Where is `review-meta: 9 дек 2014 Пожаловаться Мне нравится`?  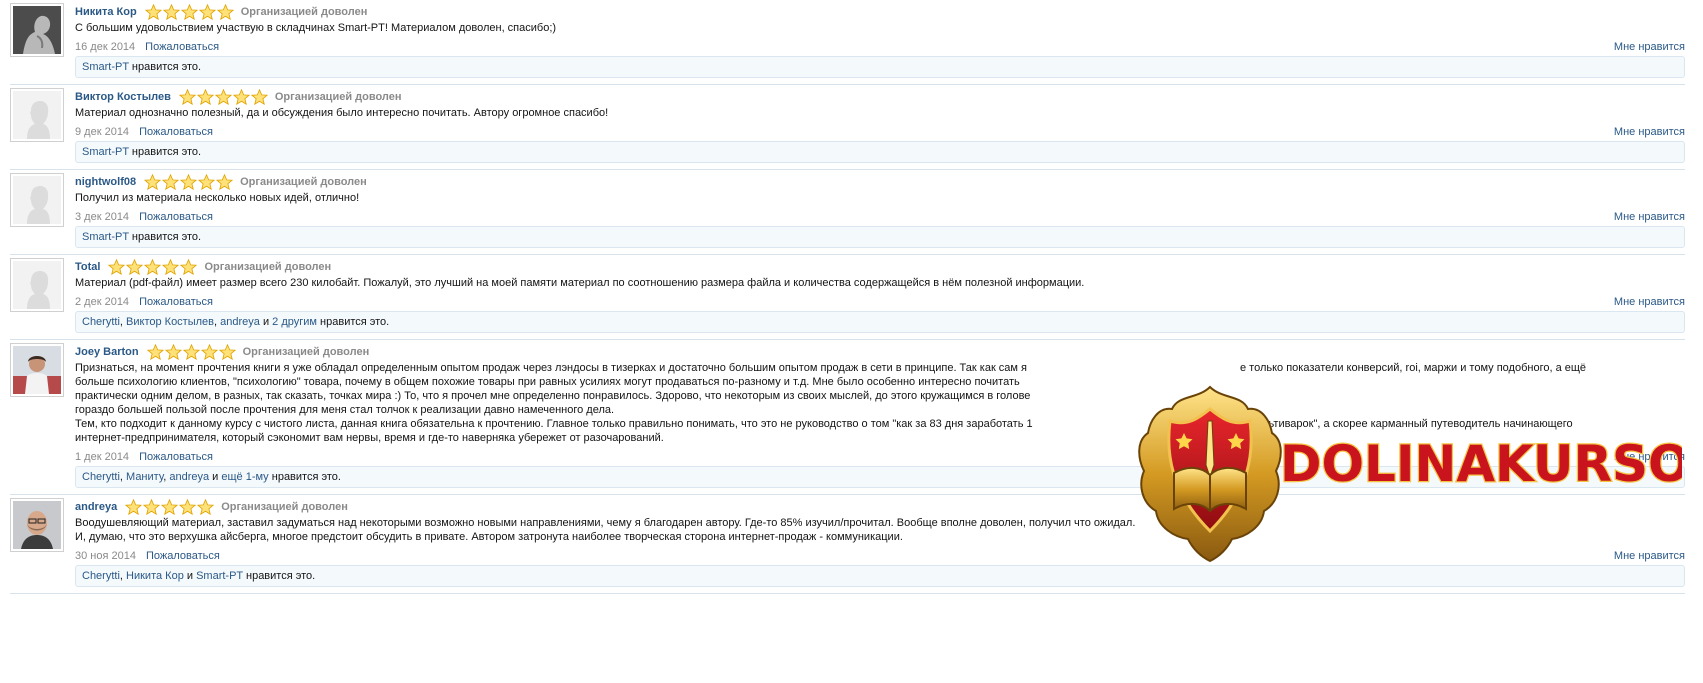
review-meta: 9 дек 2014 Пожаловаться Мне нравится is located at coordinates (880, 131).